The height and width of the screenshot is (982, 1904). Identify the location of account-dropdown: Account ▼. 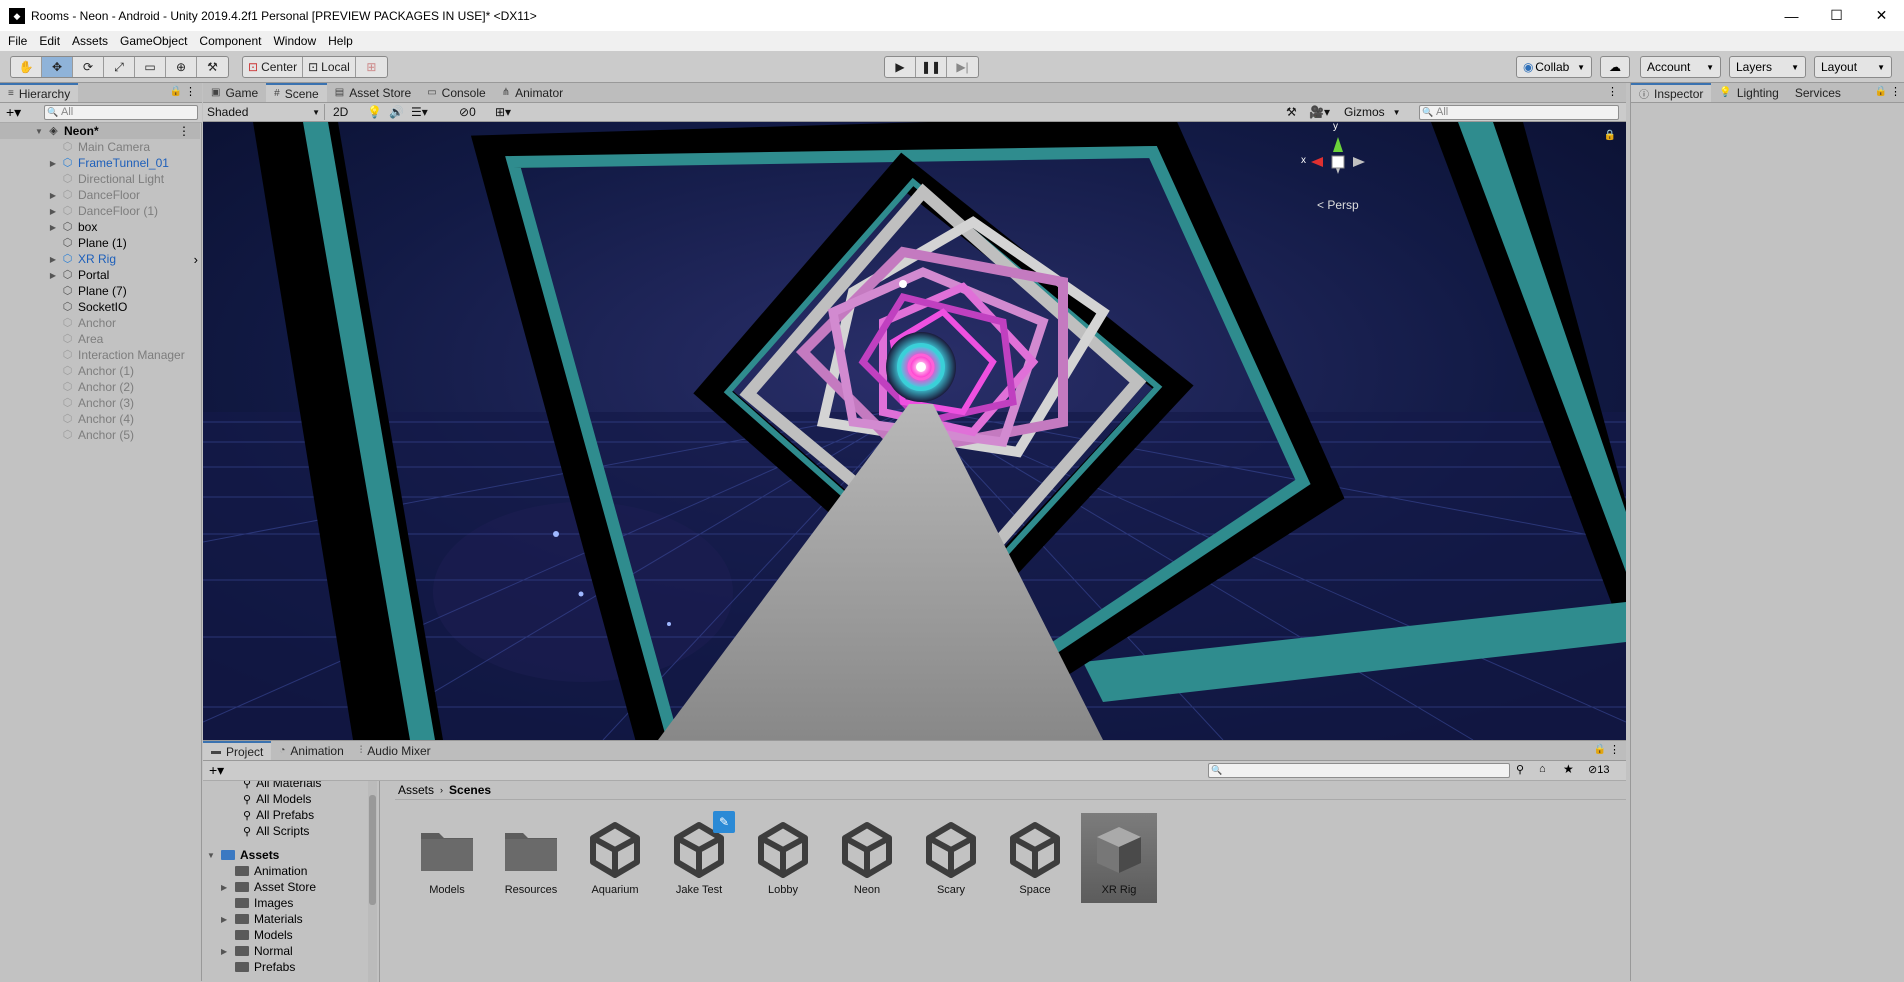
(1680, 67).